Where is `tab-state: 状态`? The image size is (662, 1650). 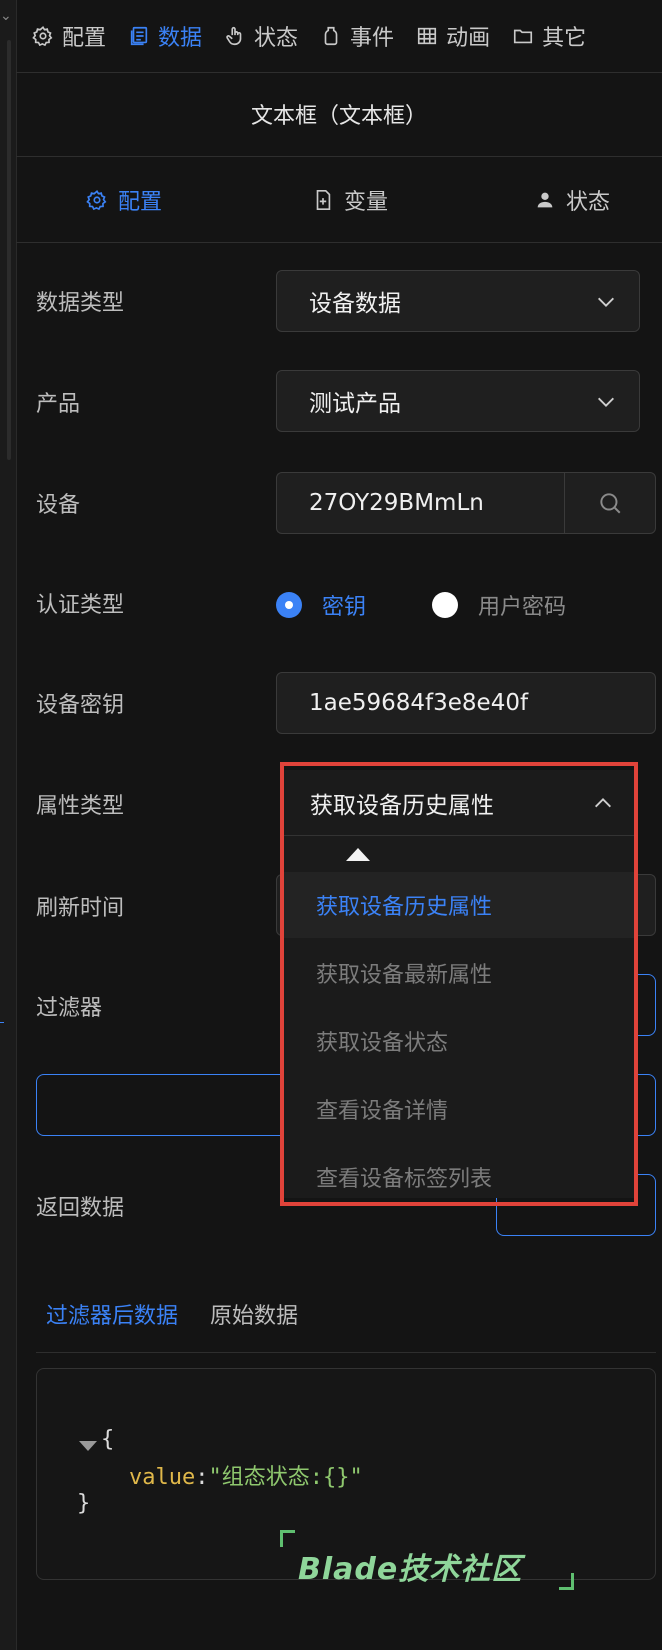
tab-state: 状态 is located at coordinates (261, 36).